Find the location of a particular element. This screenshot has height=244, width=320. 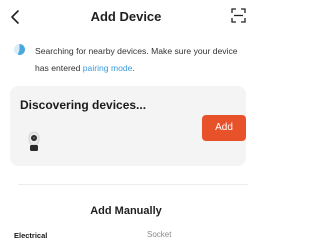

divider is located at coordinates (133, 184).